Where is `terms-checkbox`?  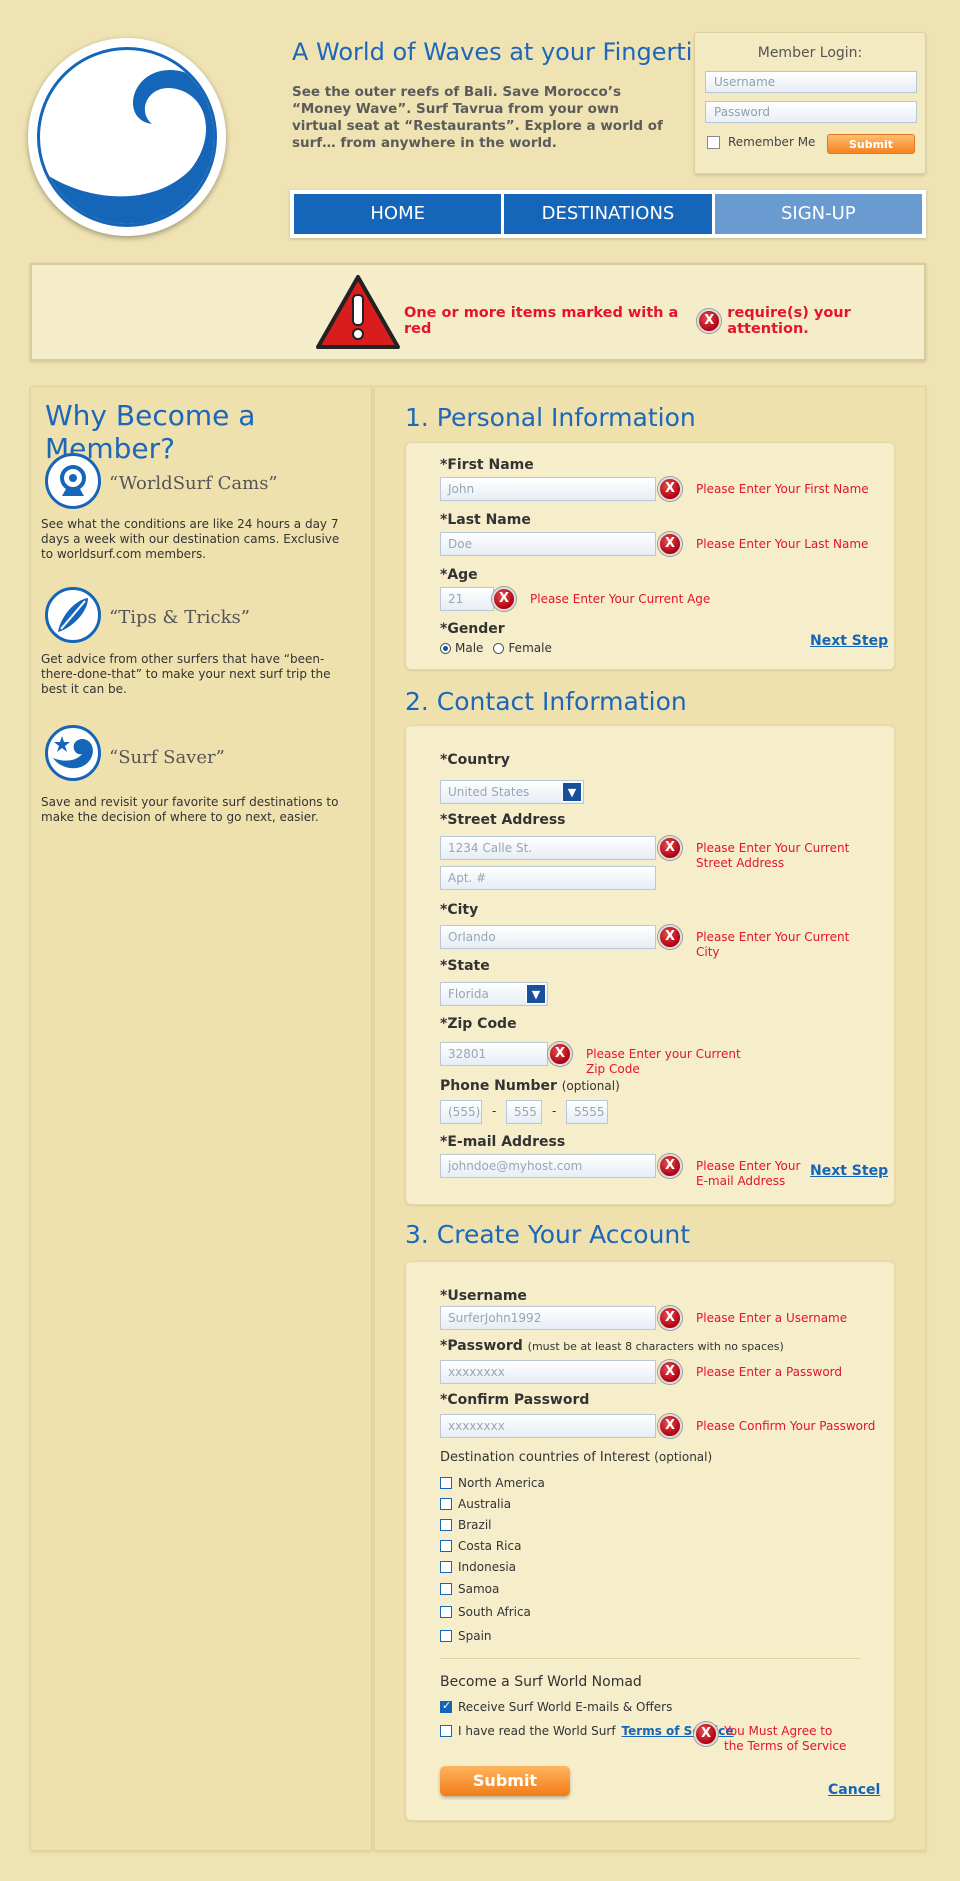
terms-checkbox is located at coordinates (446, 1731).